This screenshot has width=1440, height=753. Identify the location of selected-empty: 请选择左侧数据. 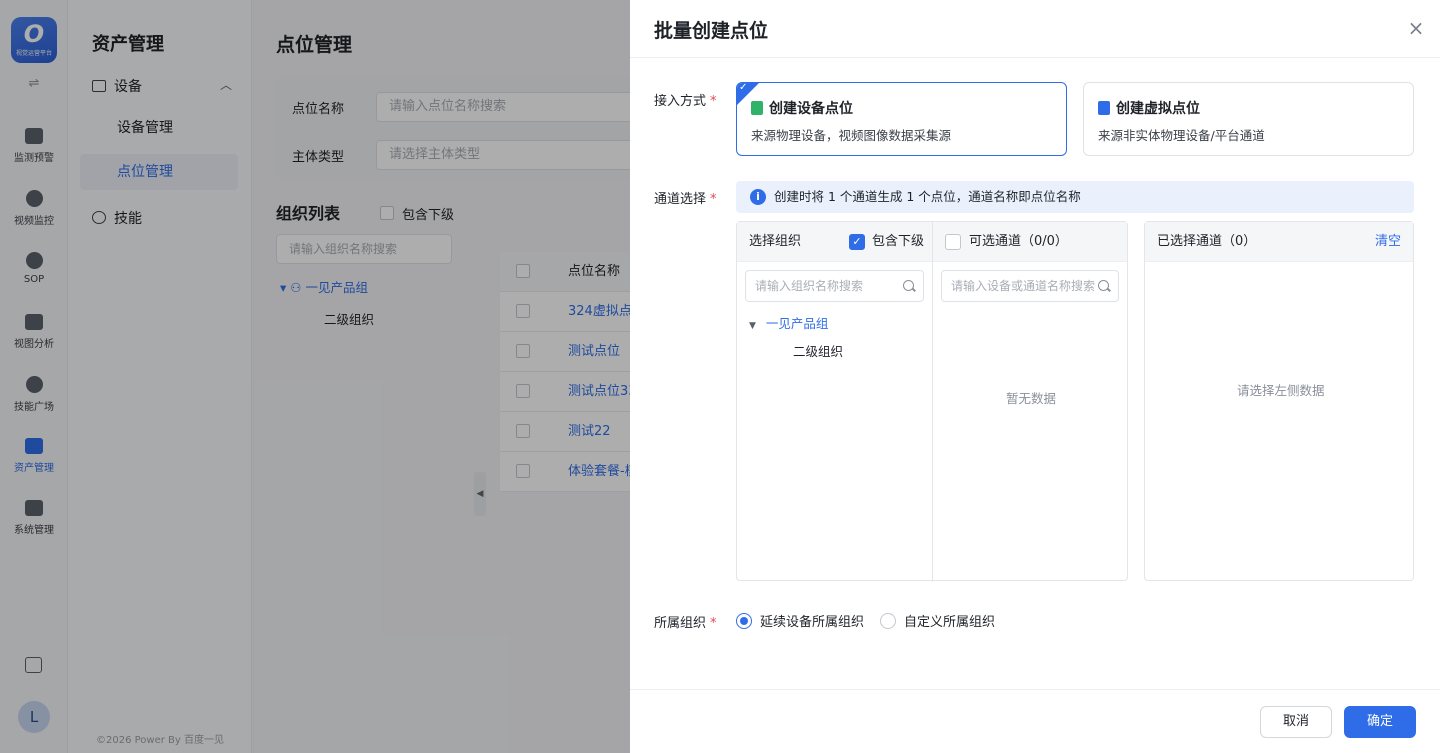
(1281, 390).